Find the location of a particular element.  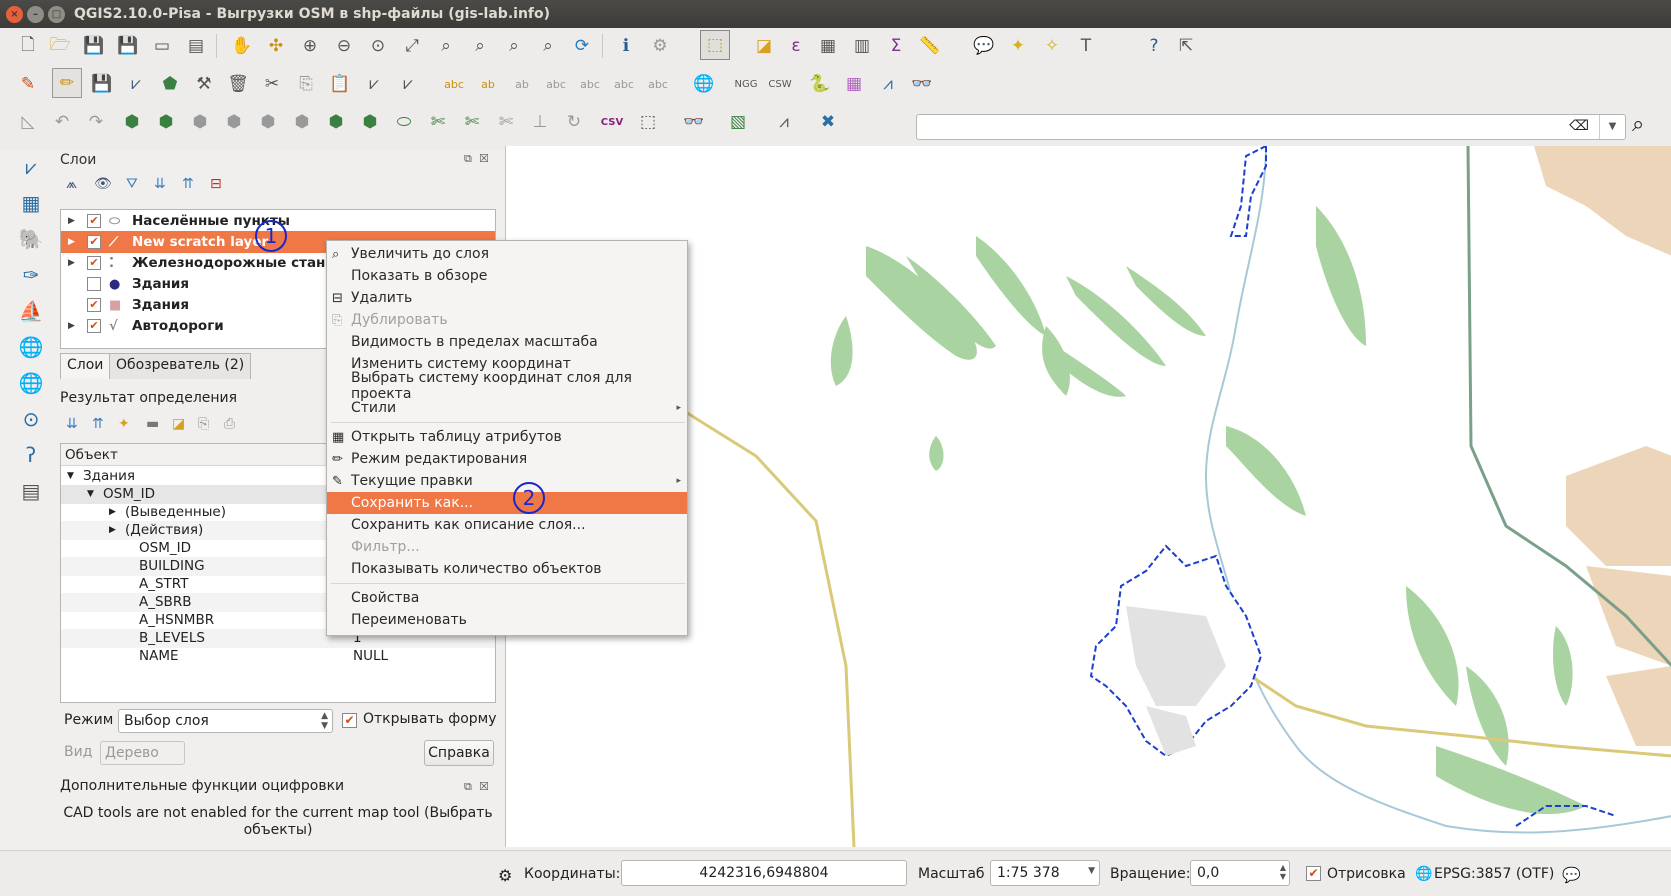

expand-arrow-icon: ▼ is located at coordinates (90, 494).